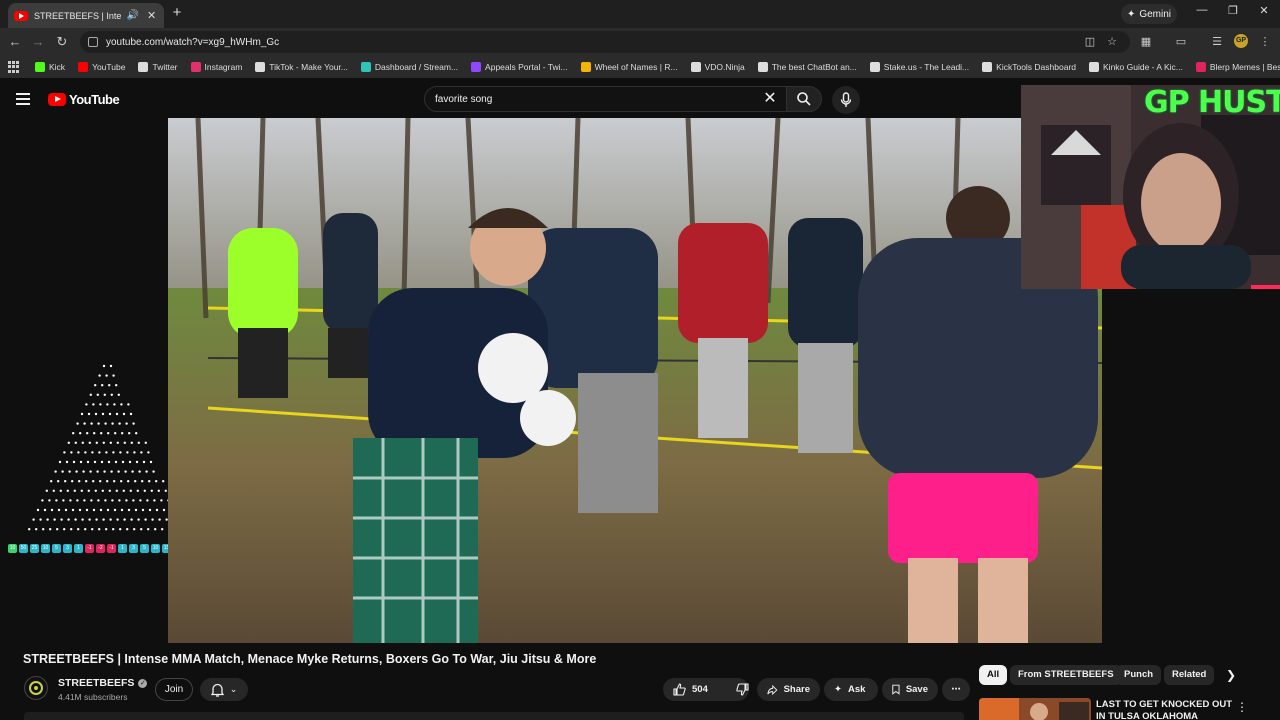  Describe the element at coordinates (143, 683) in the screenshot. I see `verified-check-icon: ✓` at that location.